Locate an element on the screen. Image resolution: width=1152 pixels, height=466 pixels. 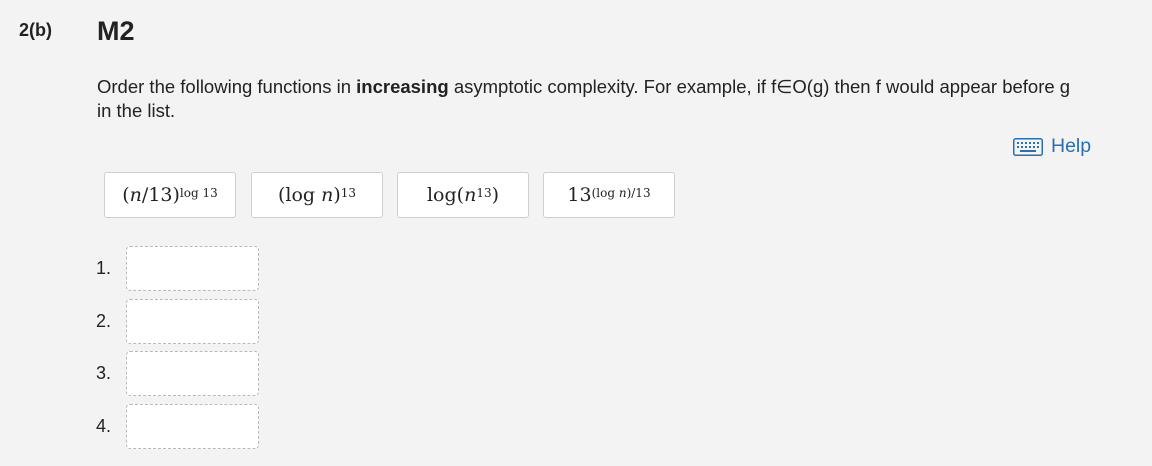
tile-3-exponent: 13 is located at coordinates (484, 193).